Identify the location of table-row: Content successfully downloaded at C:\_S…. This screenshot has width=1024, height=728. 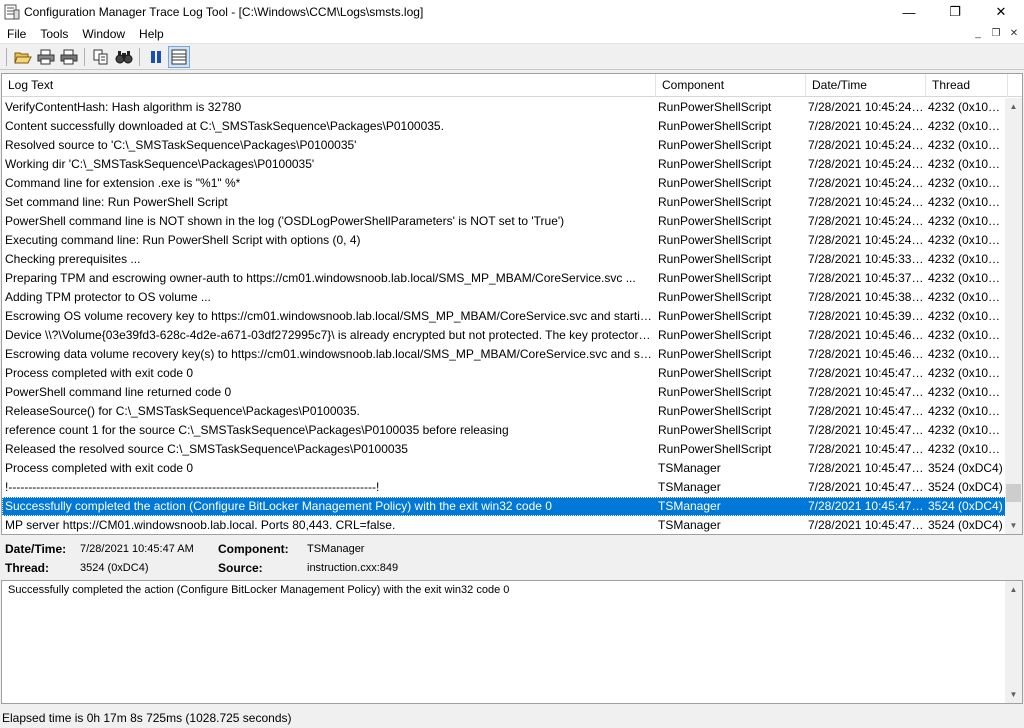
(504, 126).